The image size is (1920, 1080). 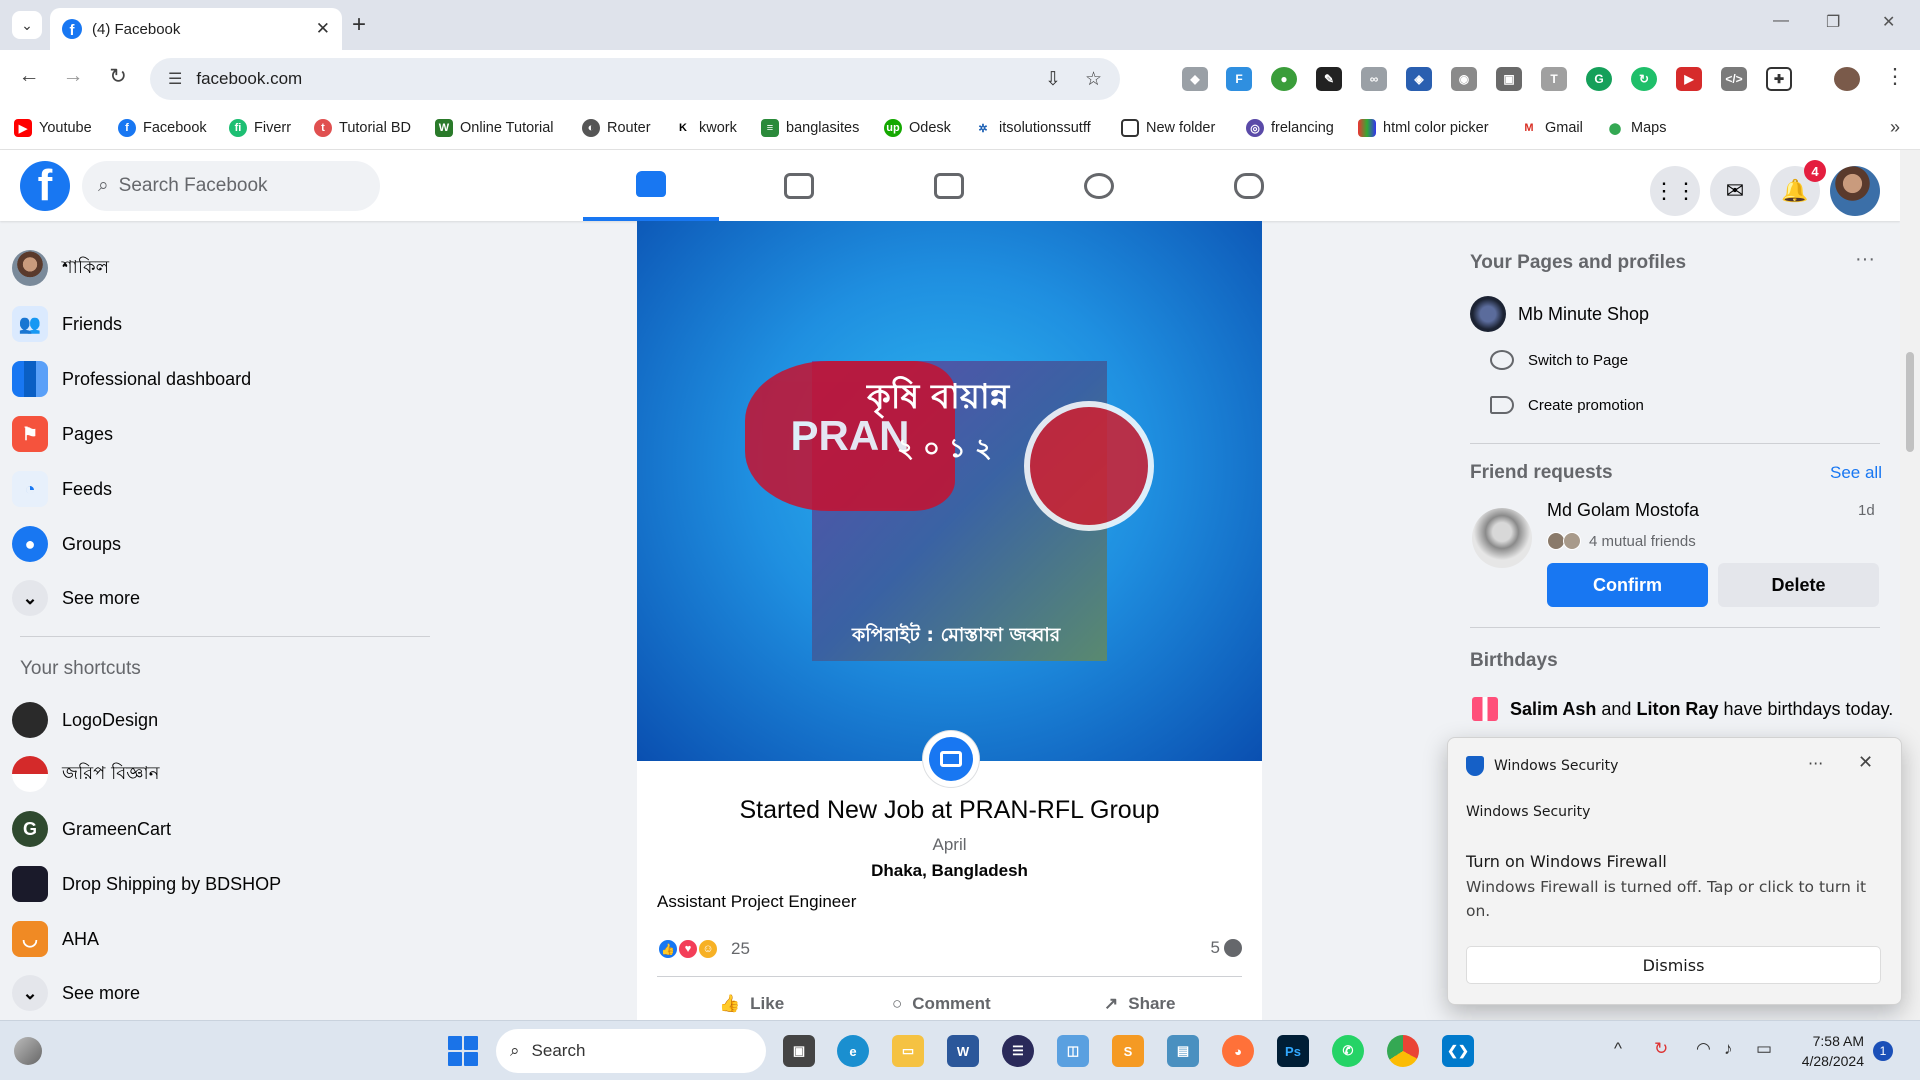 I want to click on bookmark-item: ▶ Youtube, so click(x=53, y=128).